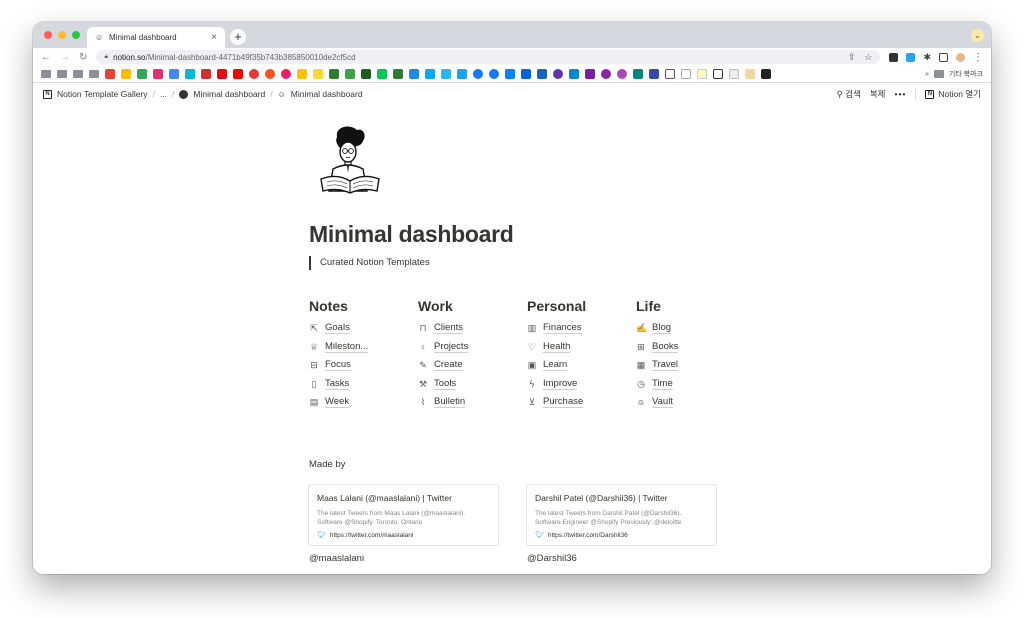  Describe the element at coordinates (76, 35) in the screenshot. I see `zoom-window-button` at that location.